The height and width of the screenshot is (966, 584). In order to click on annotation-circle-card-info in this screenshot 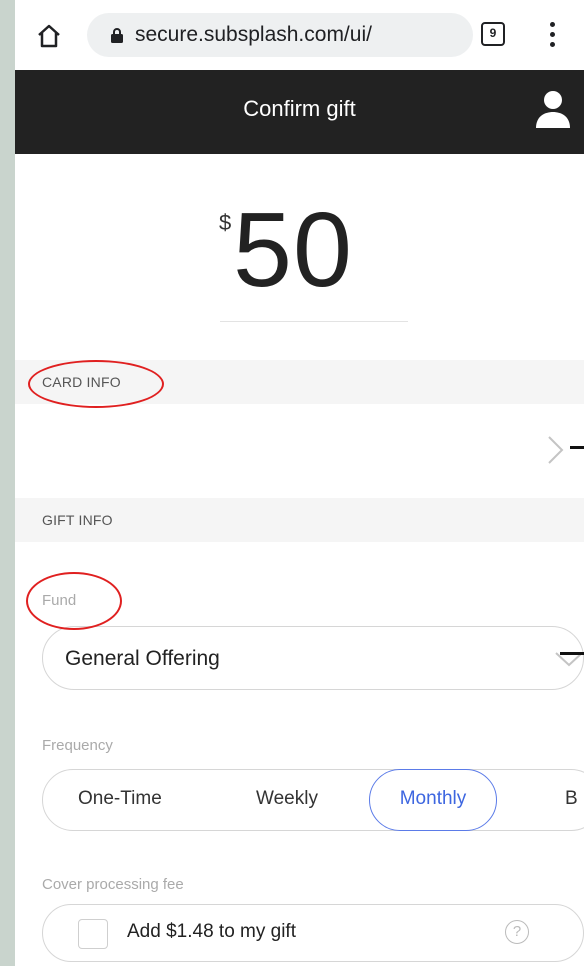, I will do `click(96, 384)`.